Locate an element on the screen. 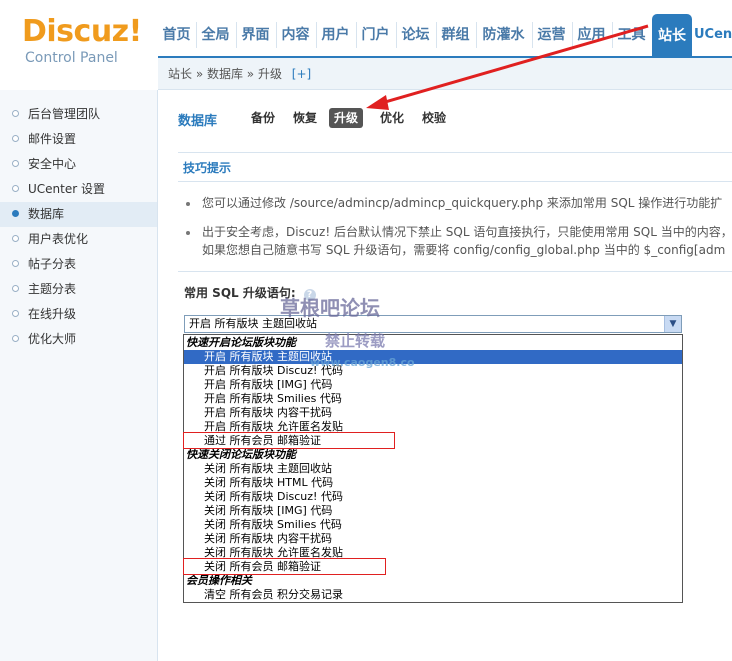 This screenshot has height=661, width=732. sidebar-item-database: 数据库 is located at coordinates (78, 214).